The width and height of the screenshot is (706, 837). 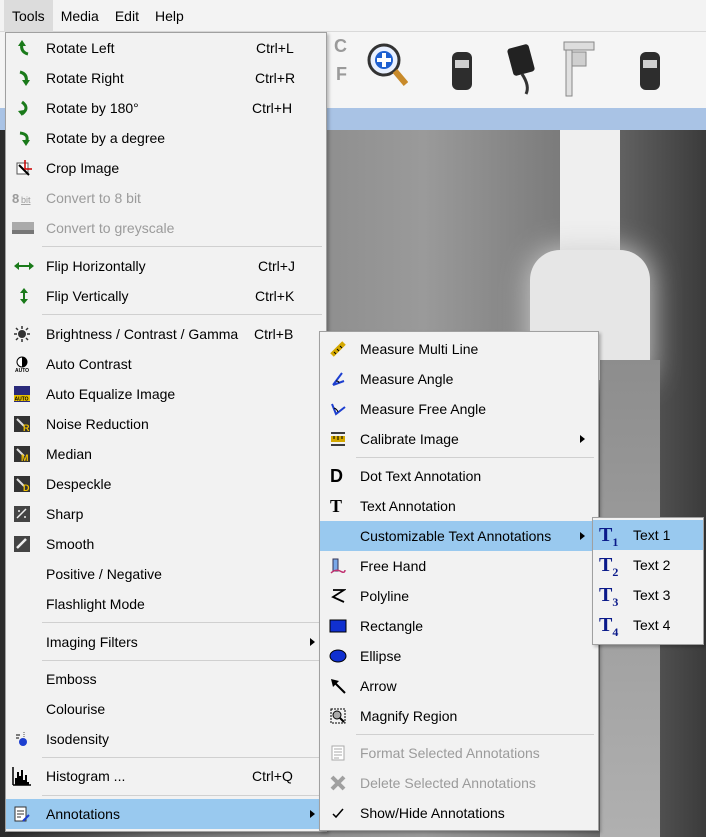 What do you see at coordinates (24, 138) in the screenshot?
I see `rotate-degree-icon` at bounding box center [24, 138].